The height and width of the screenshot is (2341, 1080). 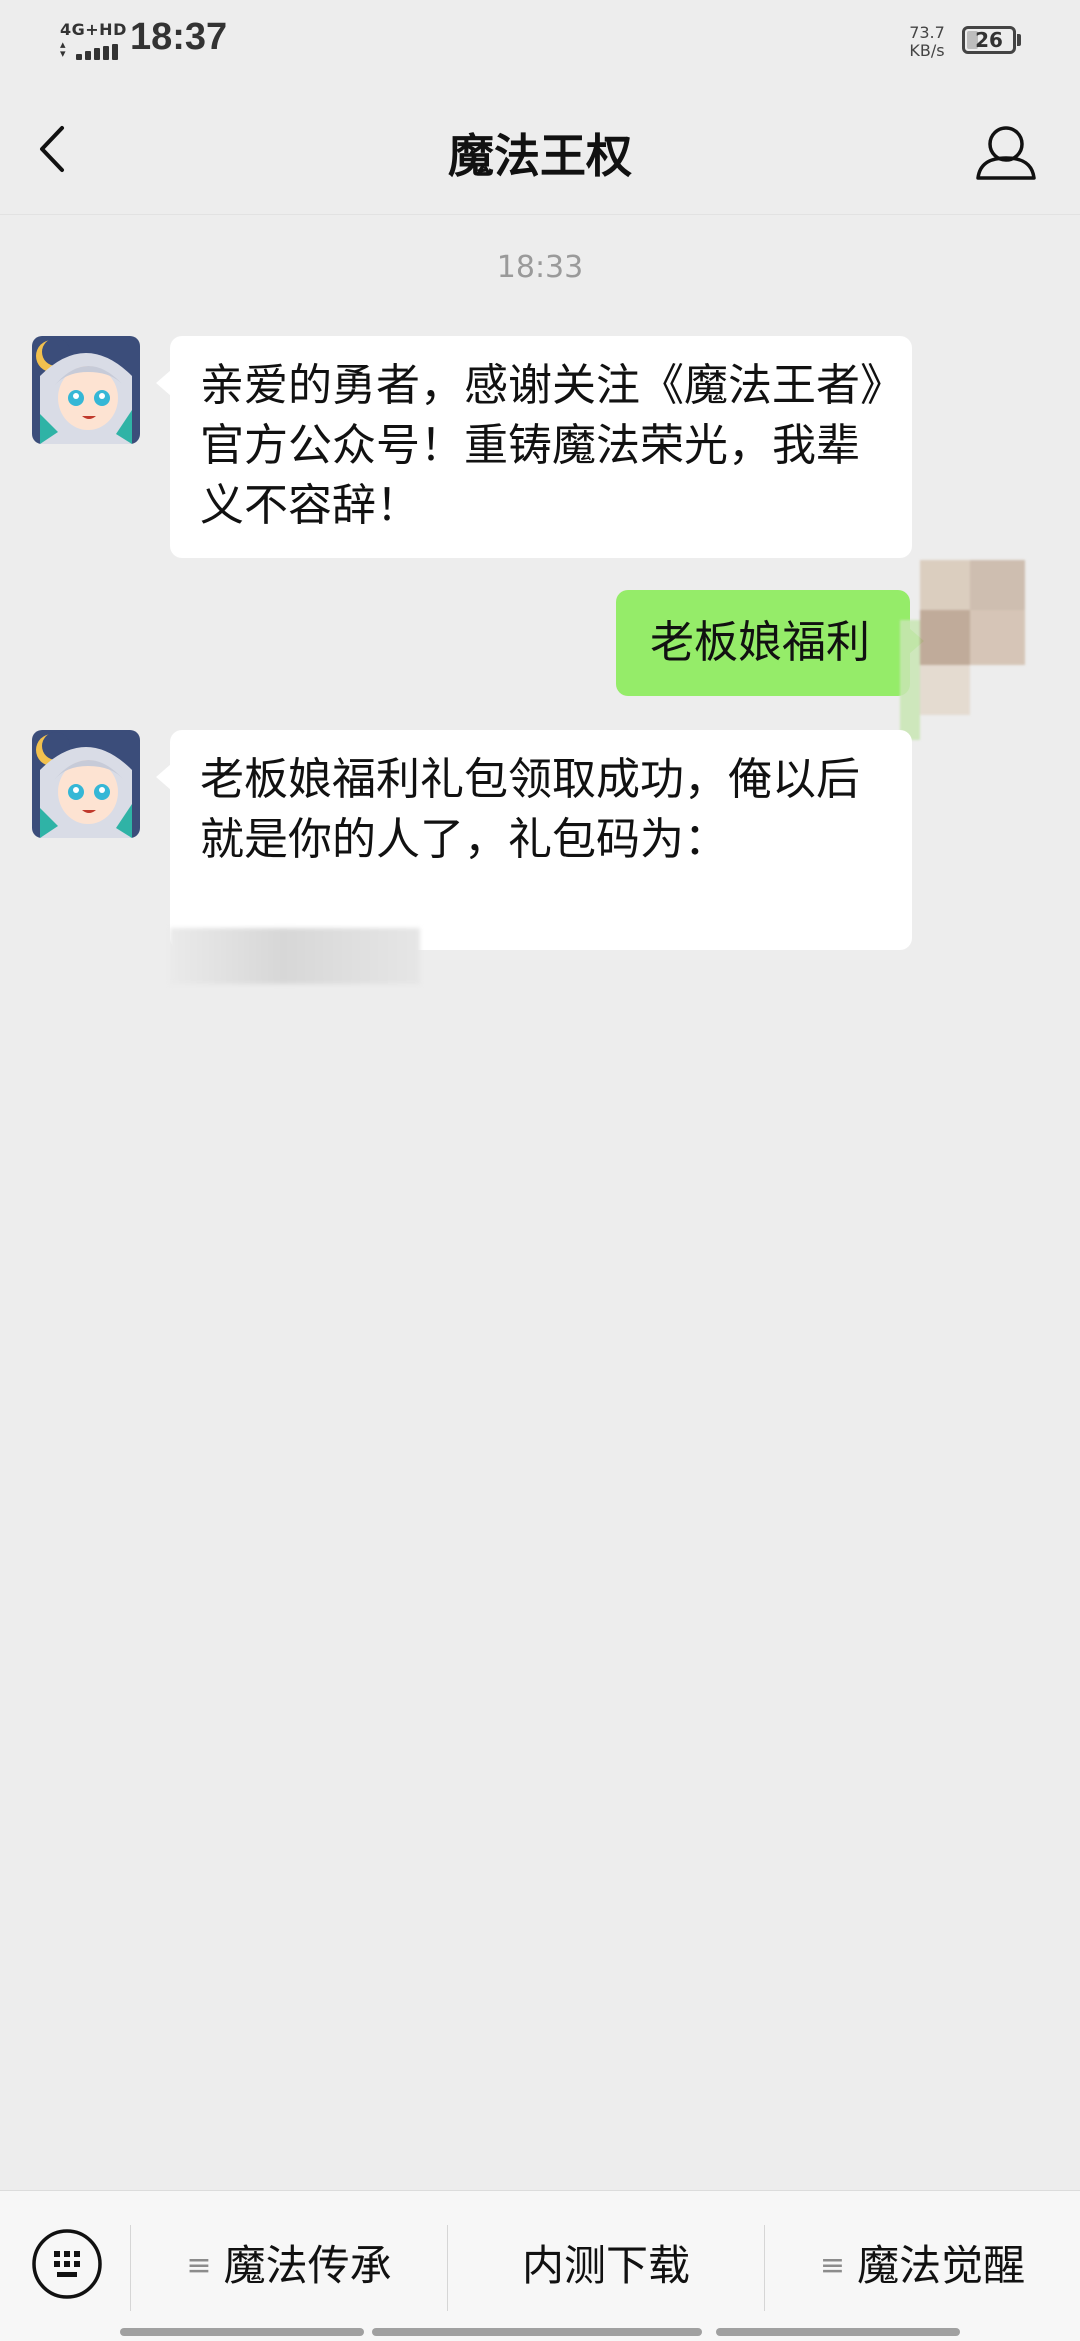 I want to click on chat-timestamp: 18:33, so click(x=540, y=267).